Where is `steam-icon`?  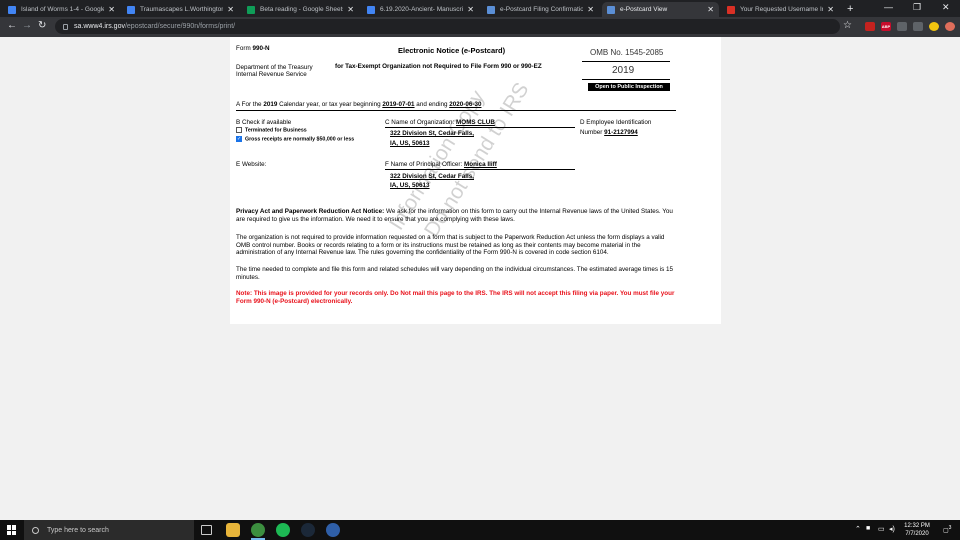 steam-icon is located at coordinates (308, 530).